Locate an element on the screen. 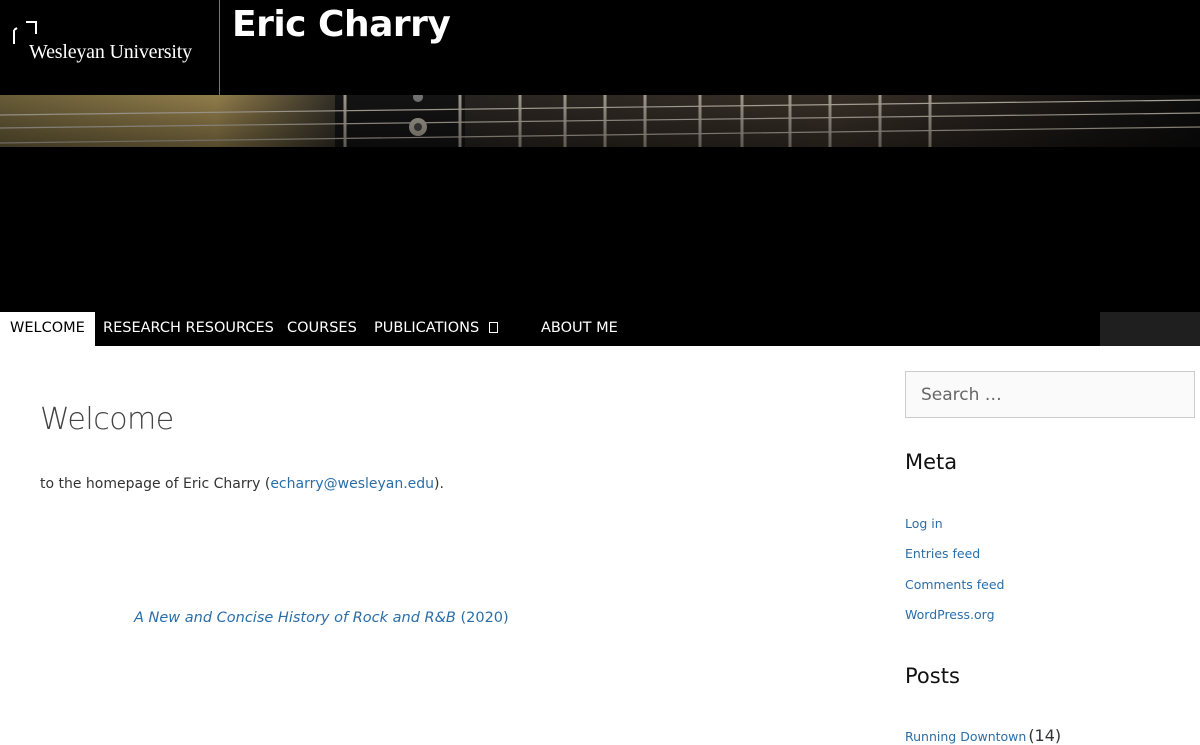 Image resolution: width=1200 pixels, height=745 pixels. log-in-link: Log in is located at coordinates (924, 523).